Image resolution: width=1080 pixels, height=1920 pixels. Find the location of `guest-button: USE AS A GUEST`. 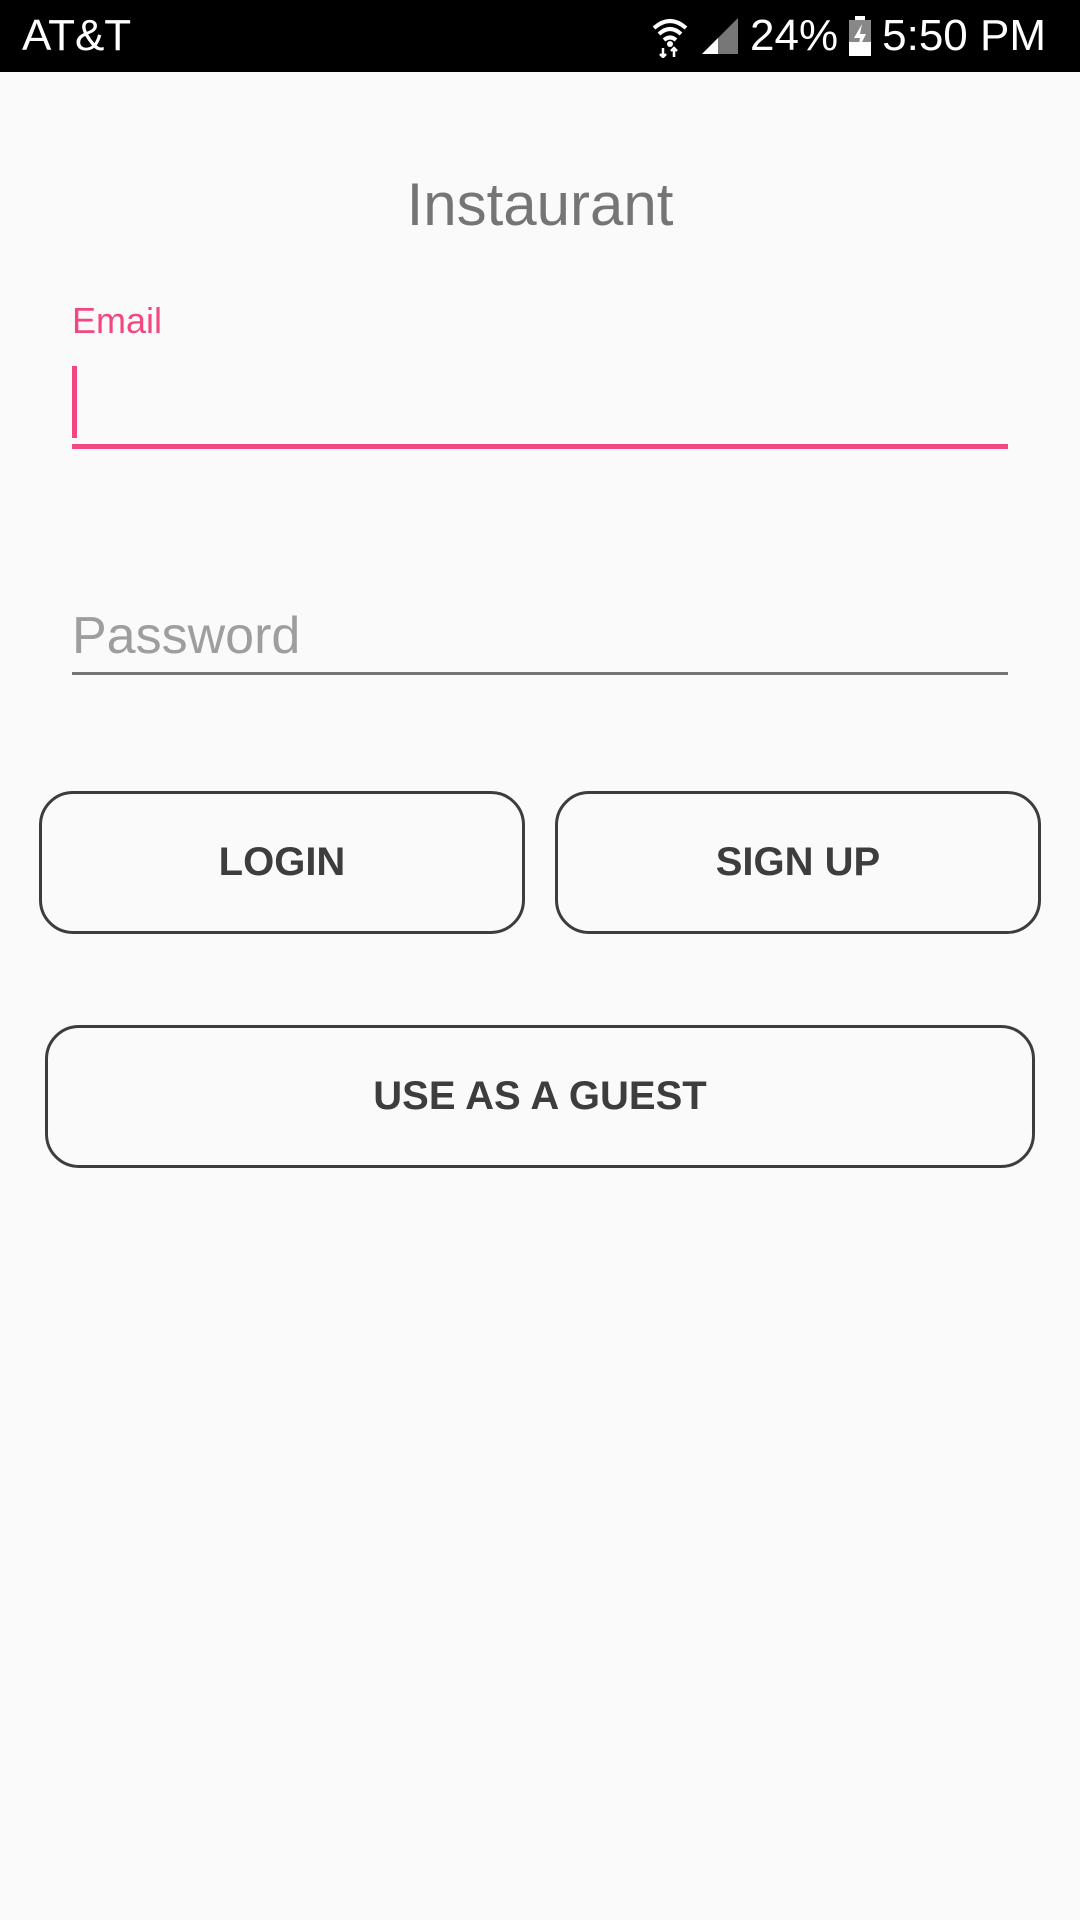

guest-button: USE AS A GUEST is located at coordinates (540, 1096).